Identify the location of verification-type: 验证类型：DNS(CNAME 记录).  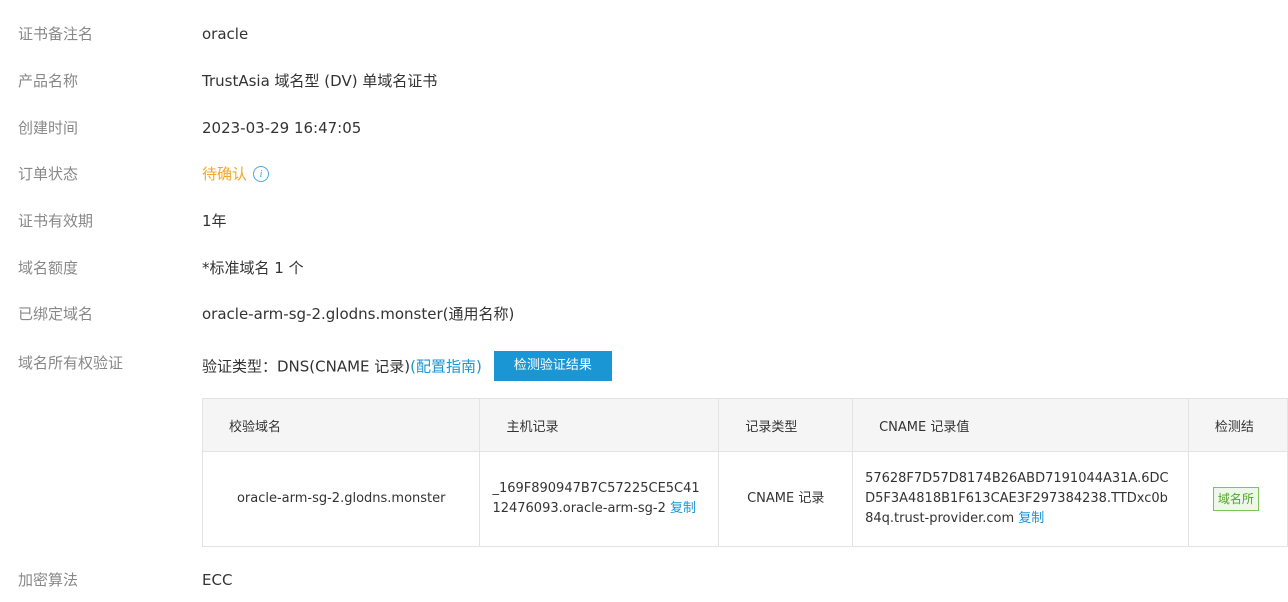
(306, 366).